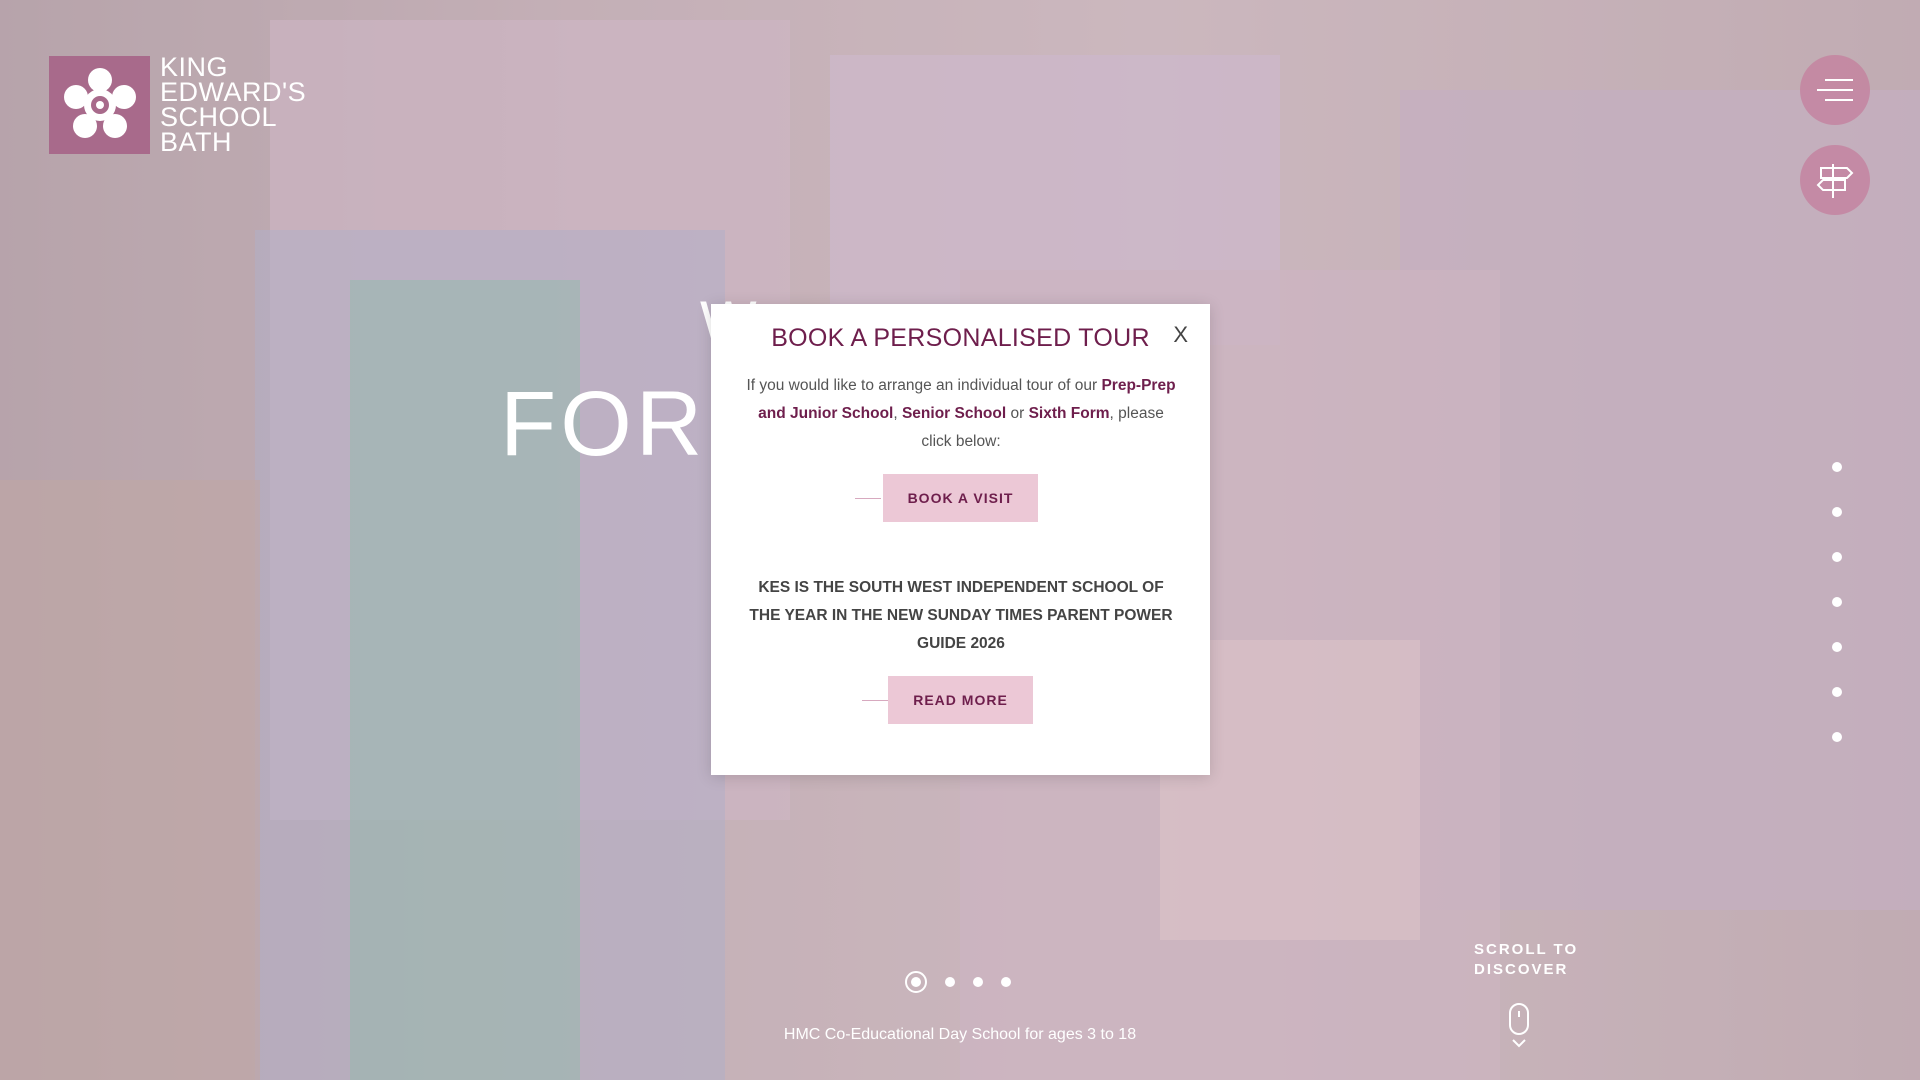 The height and width of the screenshot is (1080, 1920). I want to click on modal-title: BOOK A PERSONALISED TOUR, so click(960, 338).